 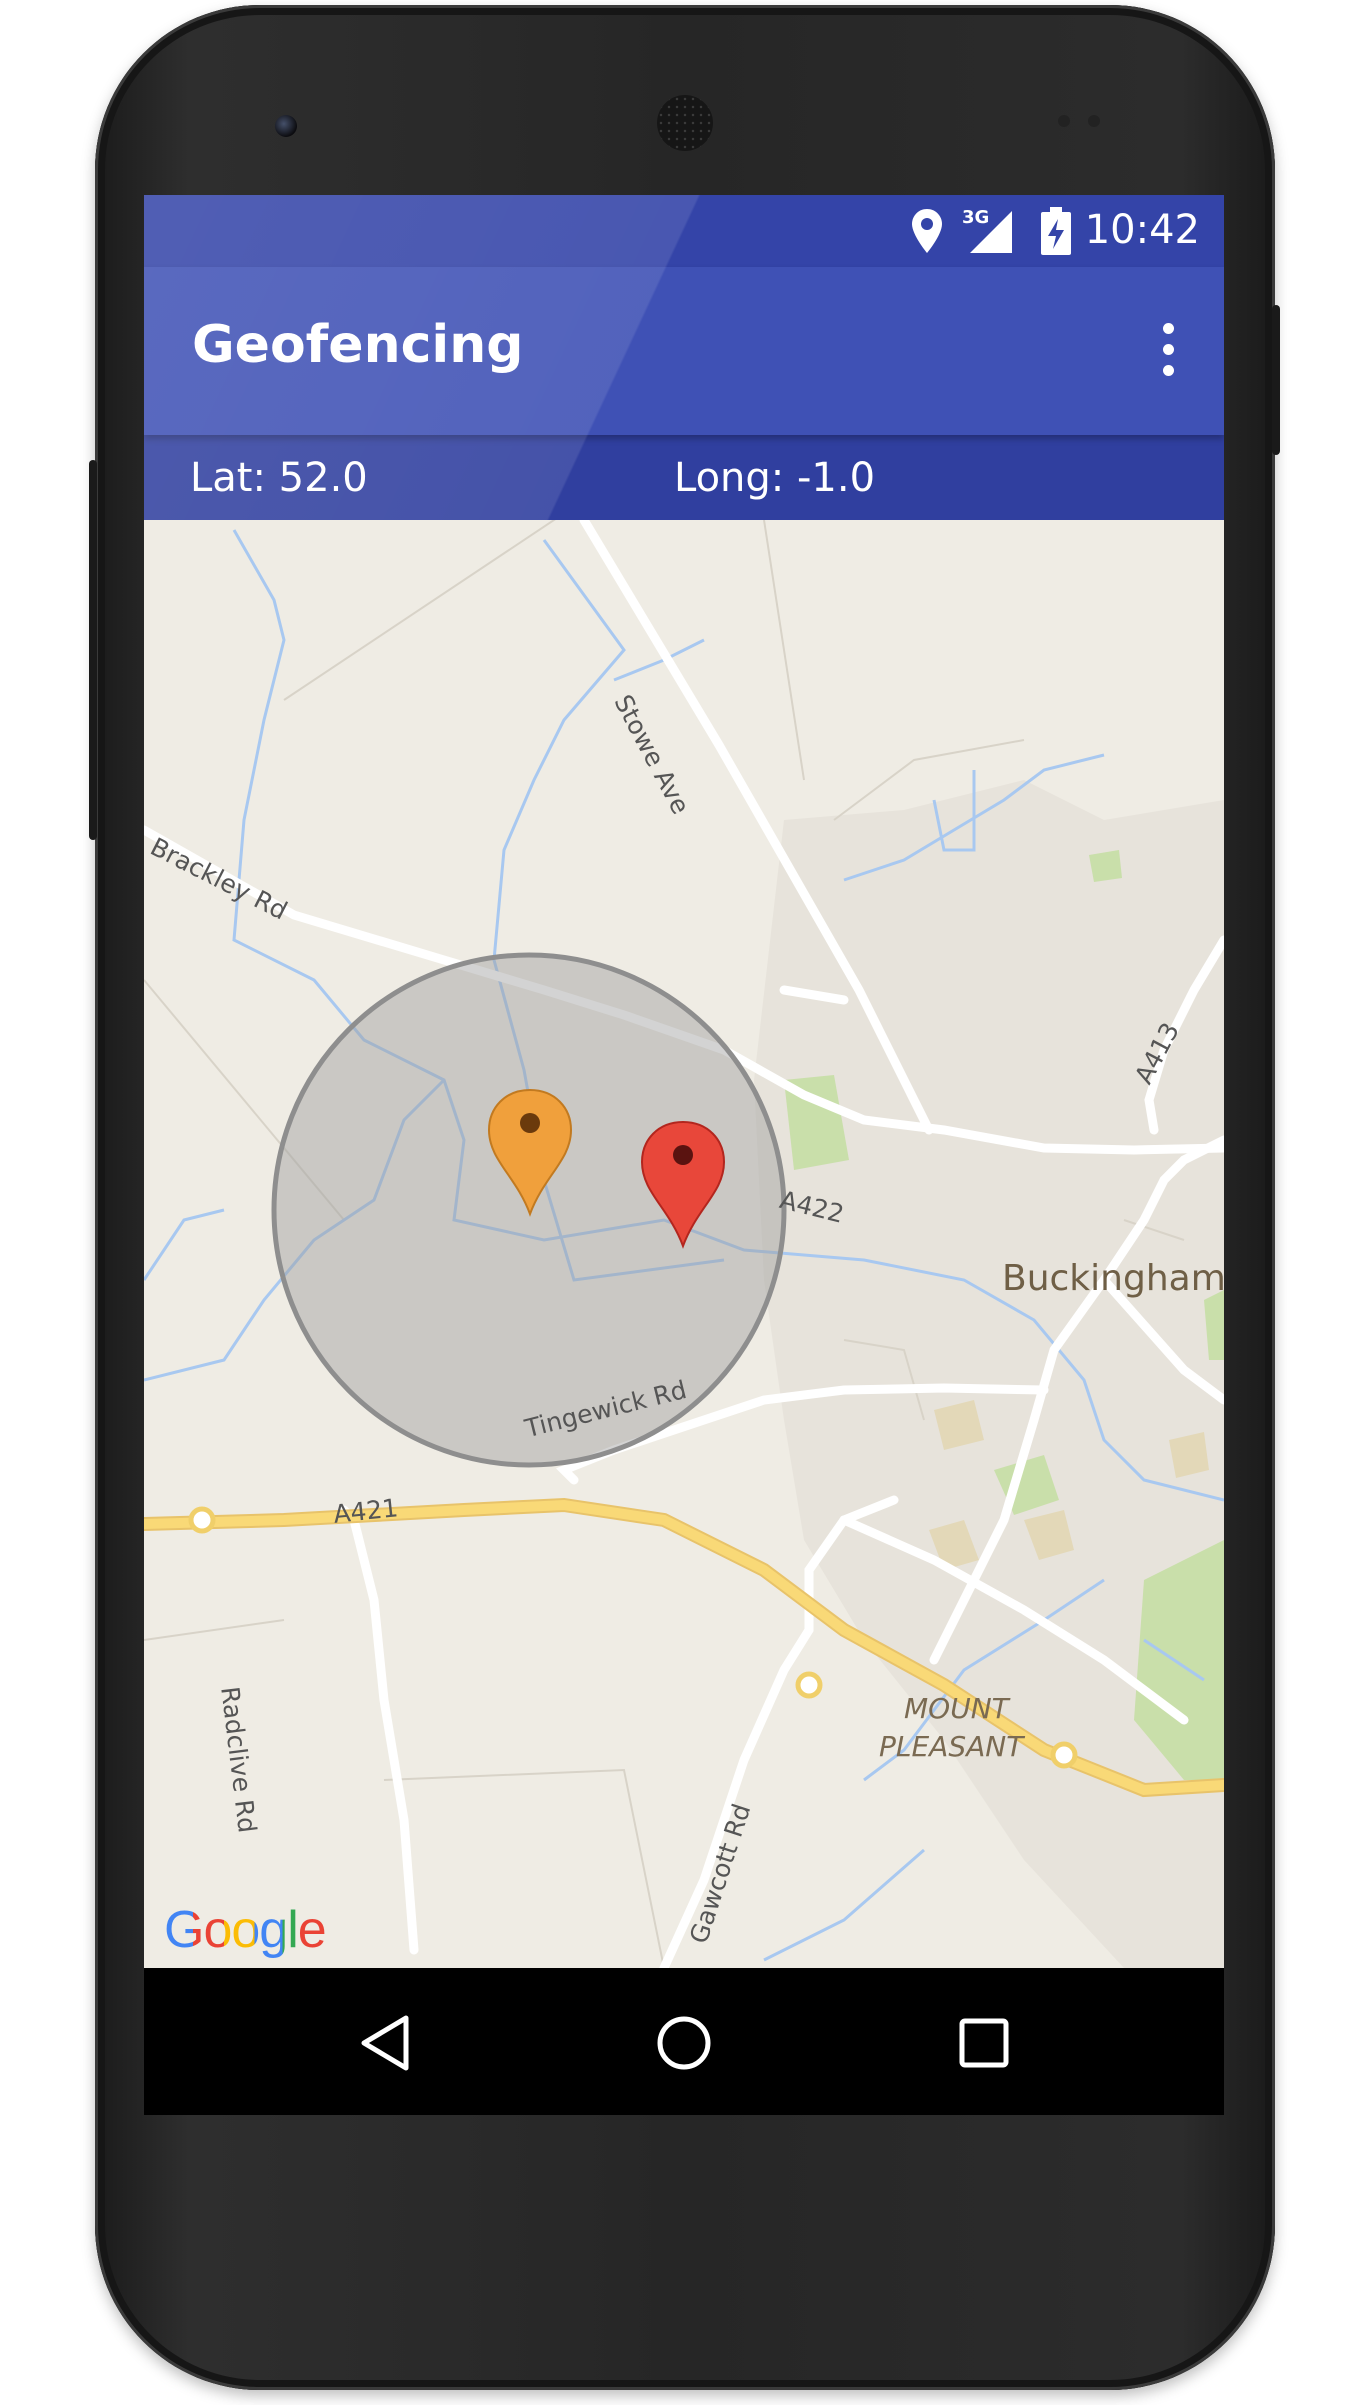 What do you see at coordinates (775, 478) in the screenshot?
I see `longitude-label: Long: -1.0` at bounding box center [775, 478].